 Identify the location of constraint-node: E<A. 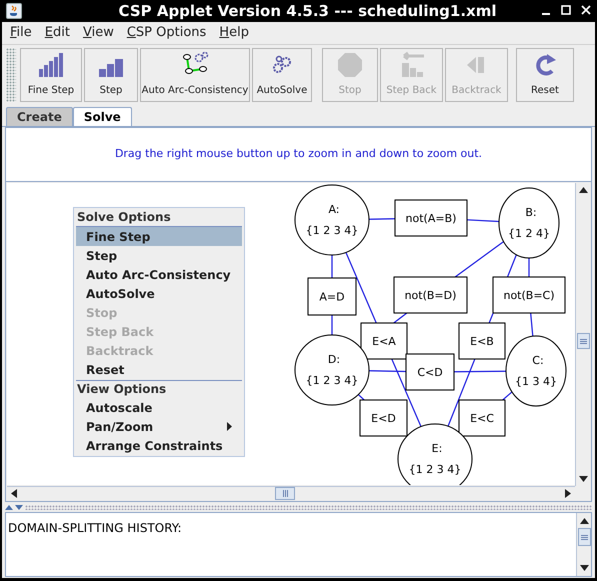
(384, 341).